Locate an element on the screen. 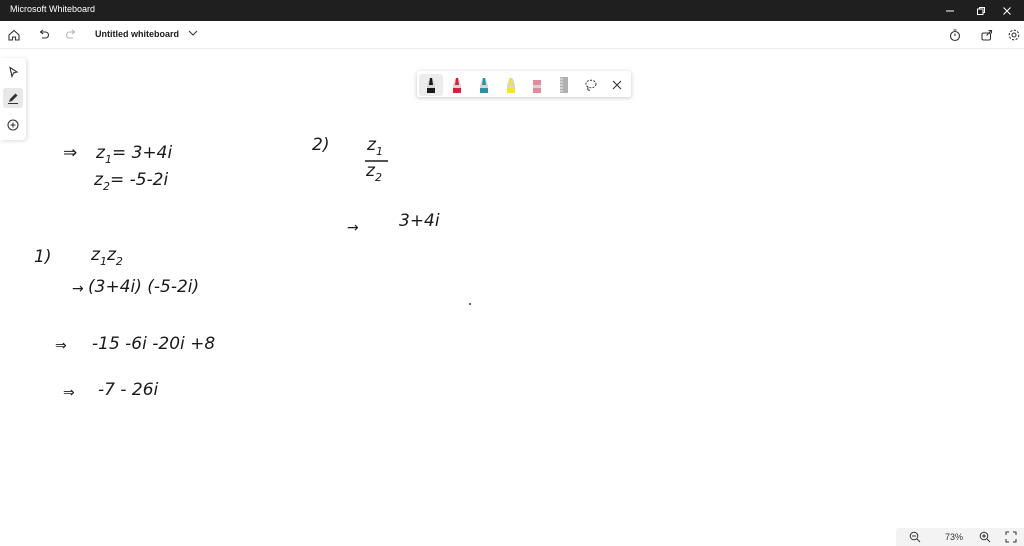 This screenshot has height=546, width=1024. z1-sub: 1 is located at coordinates (108, 159).